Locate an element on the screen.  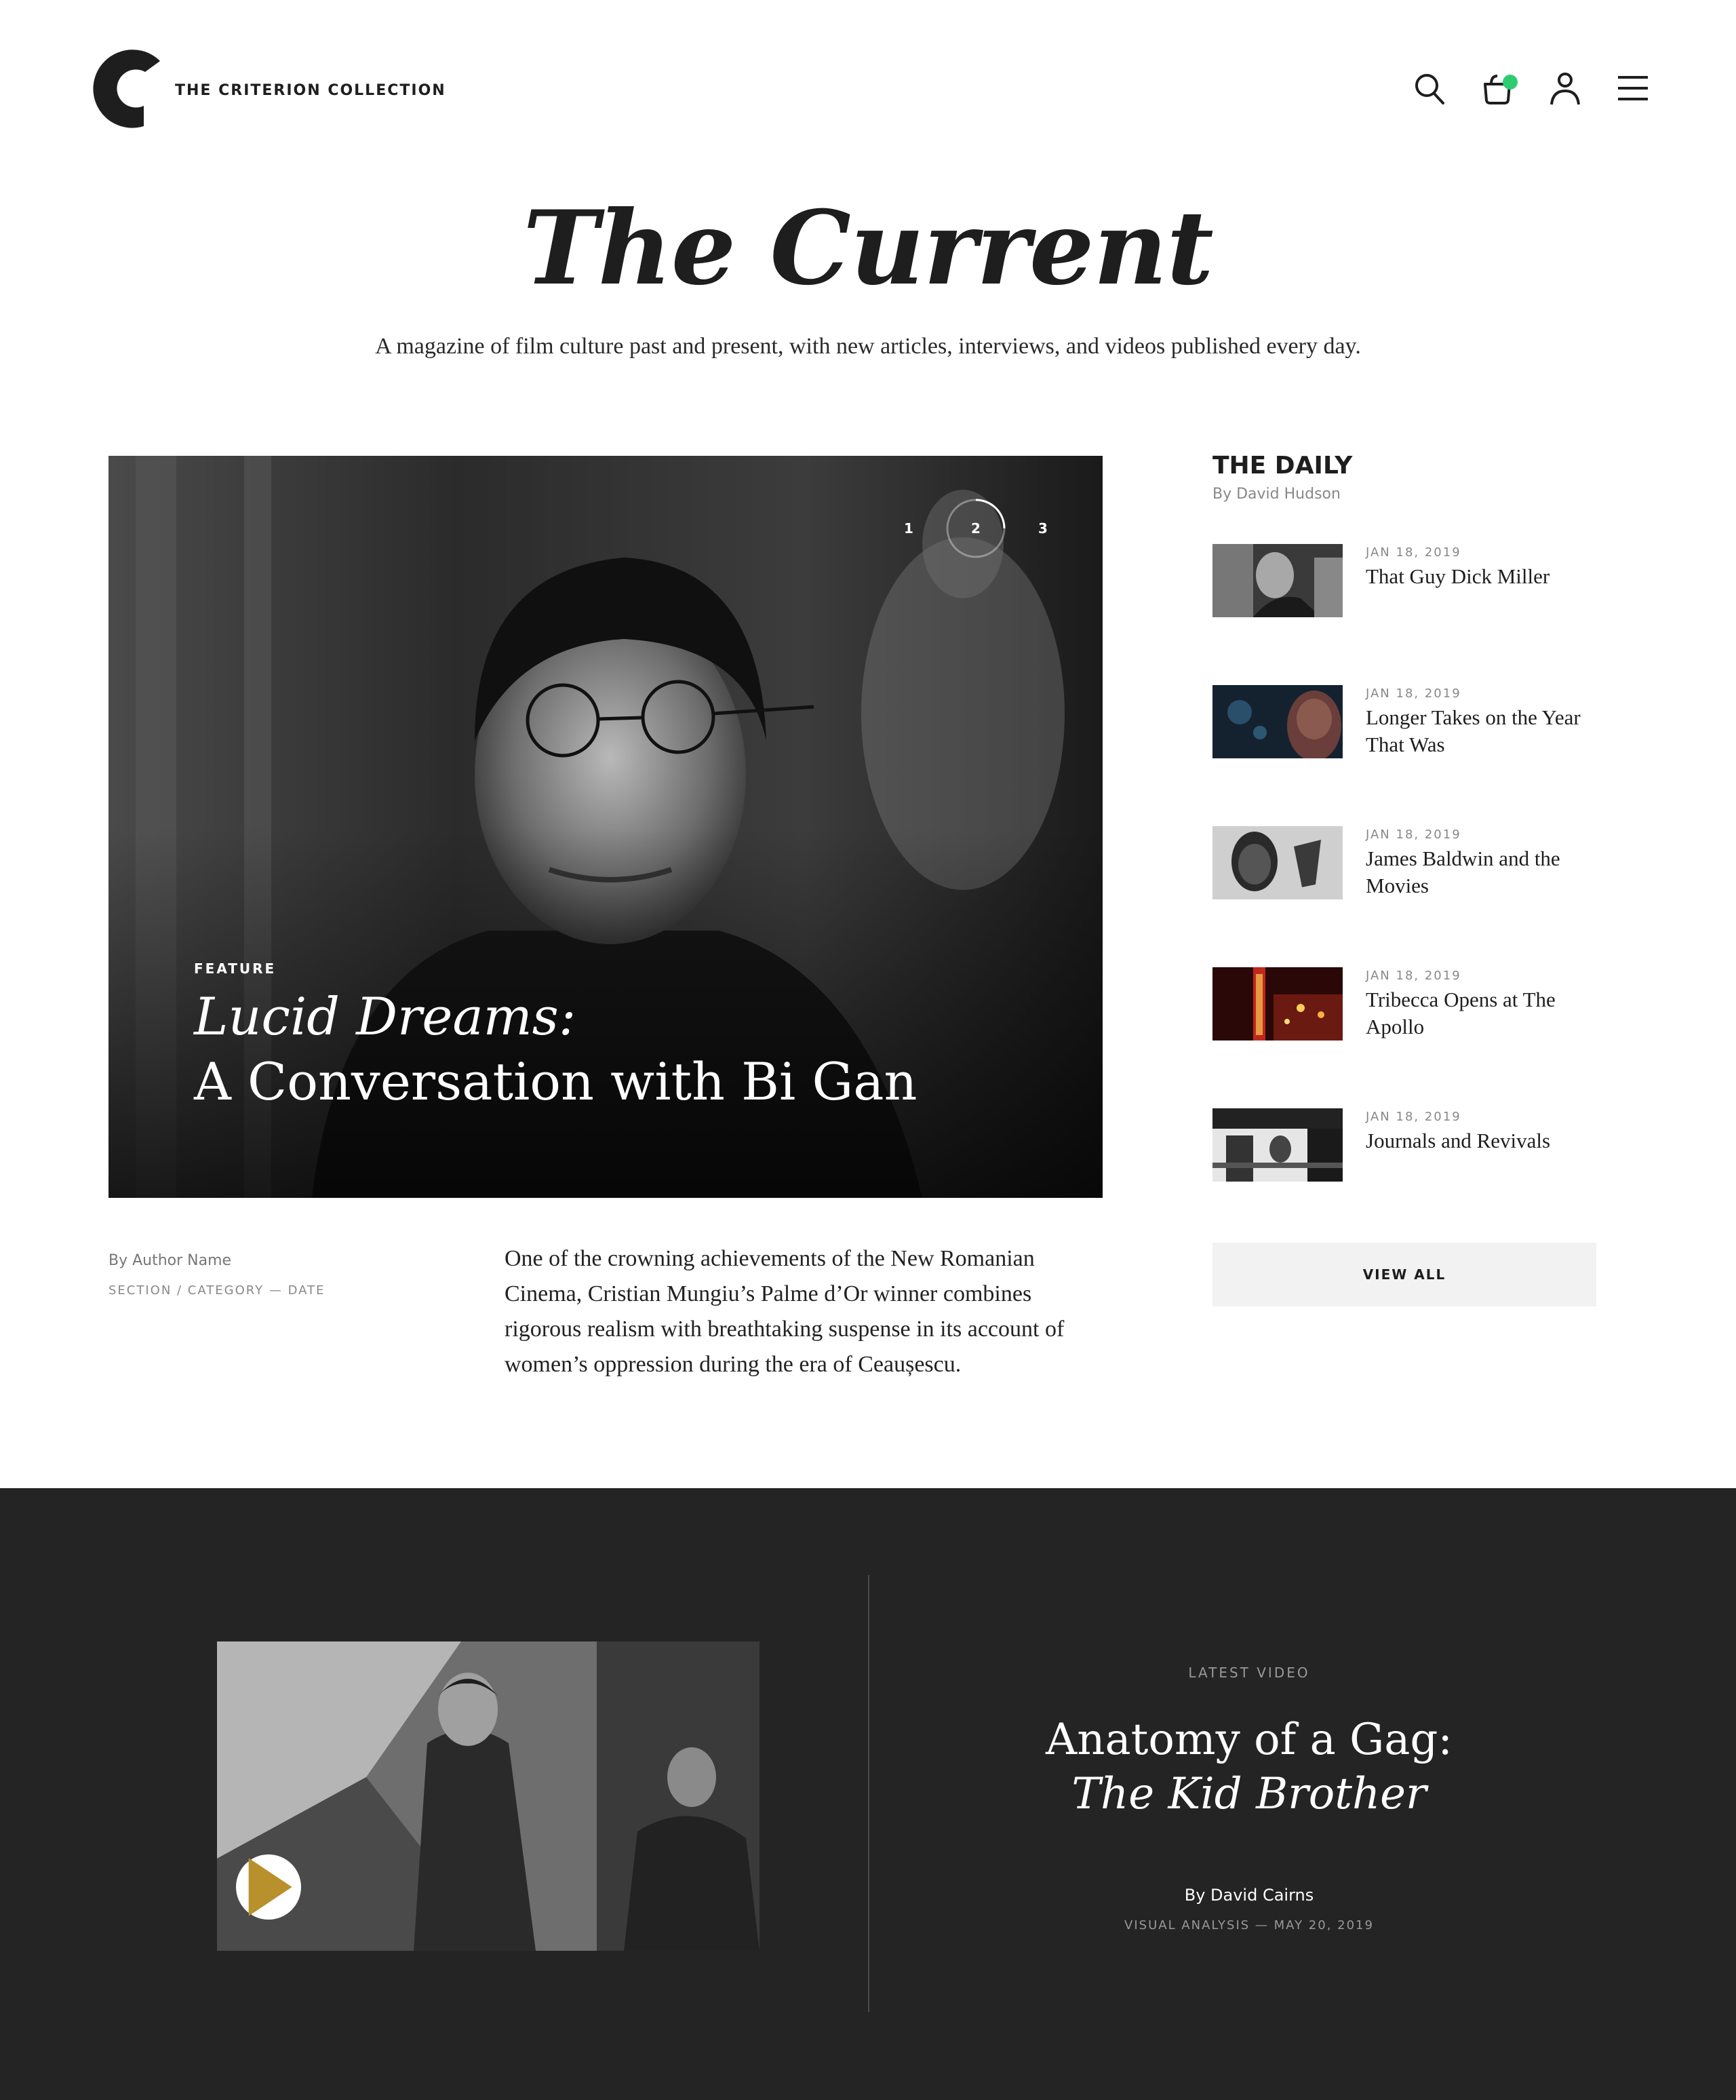
feature-byline: By Author Name is located at coordinates (169, 1260).